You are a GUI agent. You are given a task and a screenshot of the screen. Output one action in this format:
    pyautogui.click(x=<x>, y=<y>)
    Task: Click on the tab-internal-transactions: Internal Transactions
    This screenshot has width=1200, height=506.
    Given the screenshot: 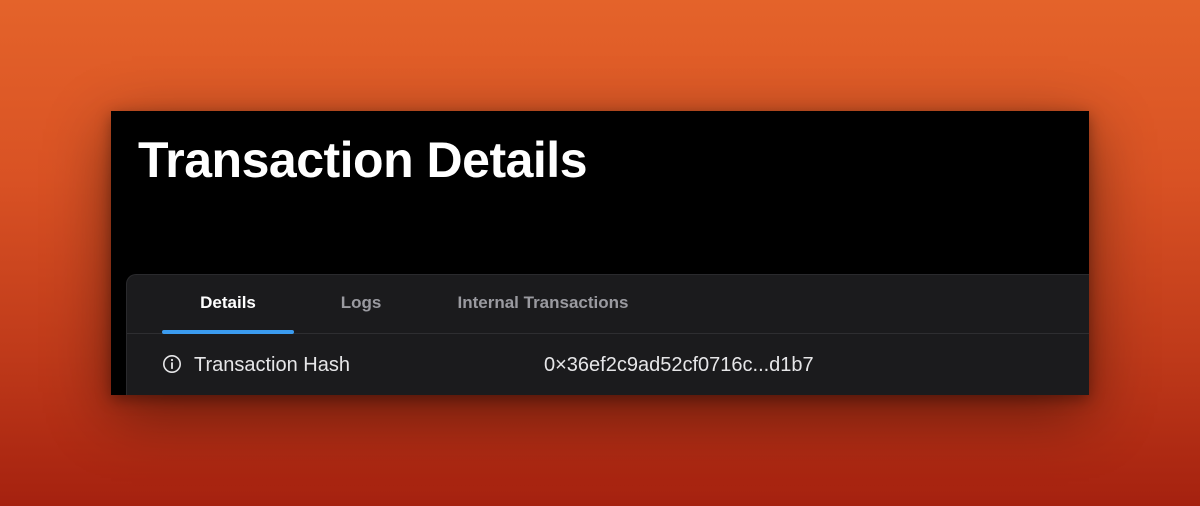 What is the action you would take?
    pyautogui.click(x=543, y=304)
    